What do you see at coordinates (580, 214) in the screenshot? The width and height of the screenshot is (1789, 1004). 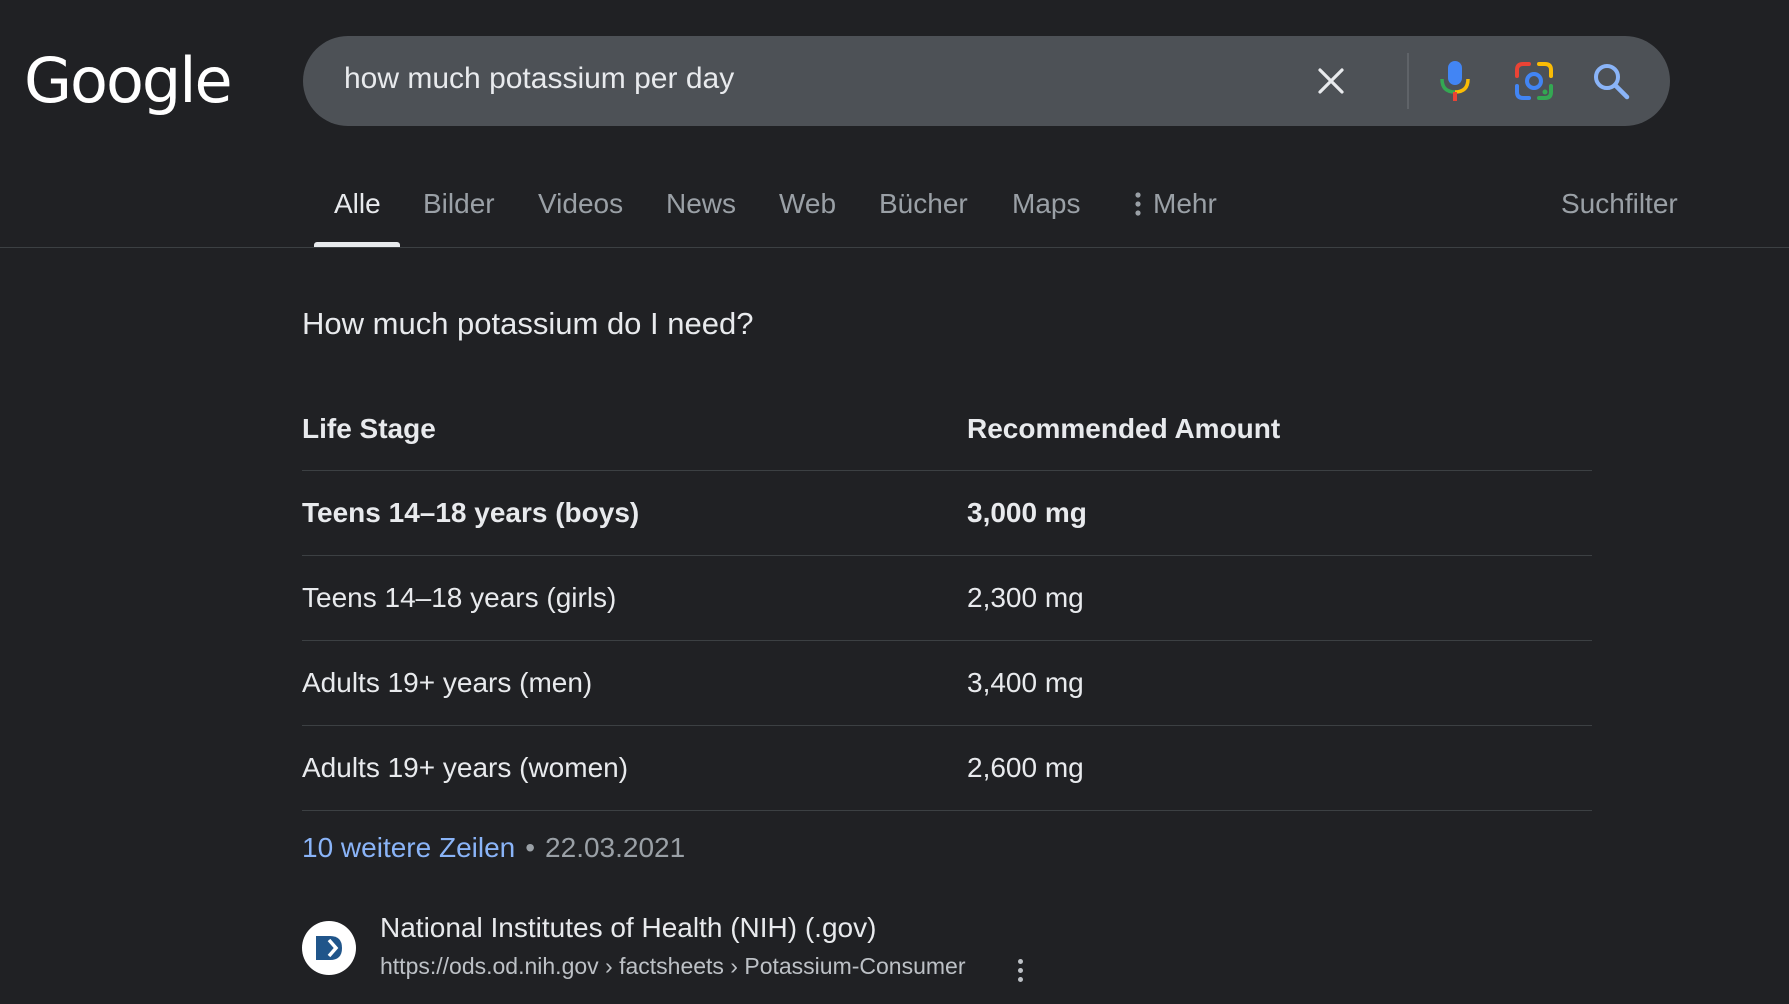 I see `tab-videos: Videos` at bounding box center [580, 214].